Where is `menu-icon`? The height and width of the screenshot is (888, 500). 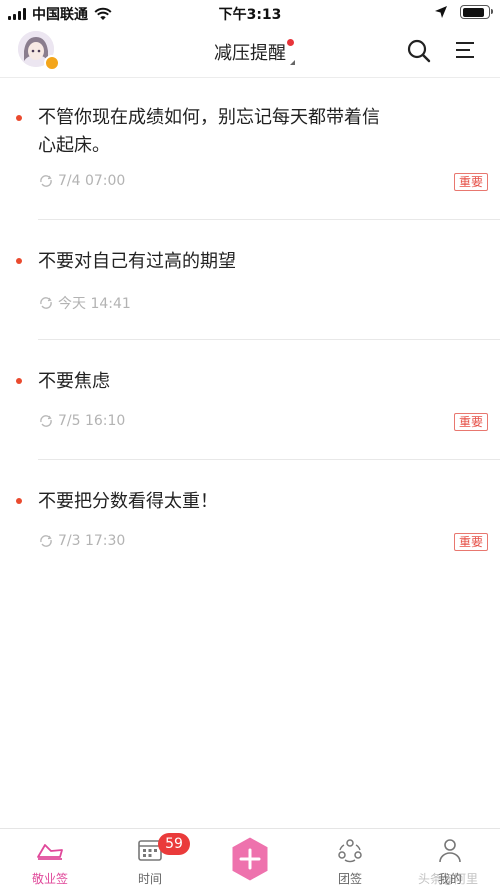 menu-icon is located at coordinates (465, 50).